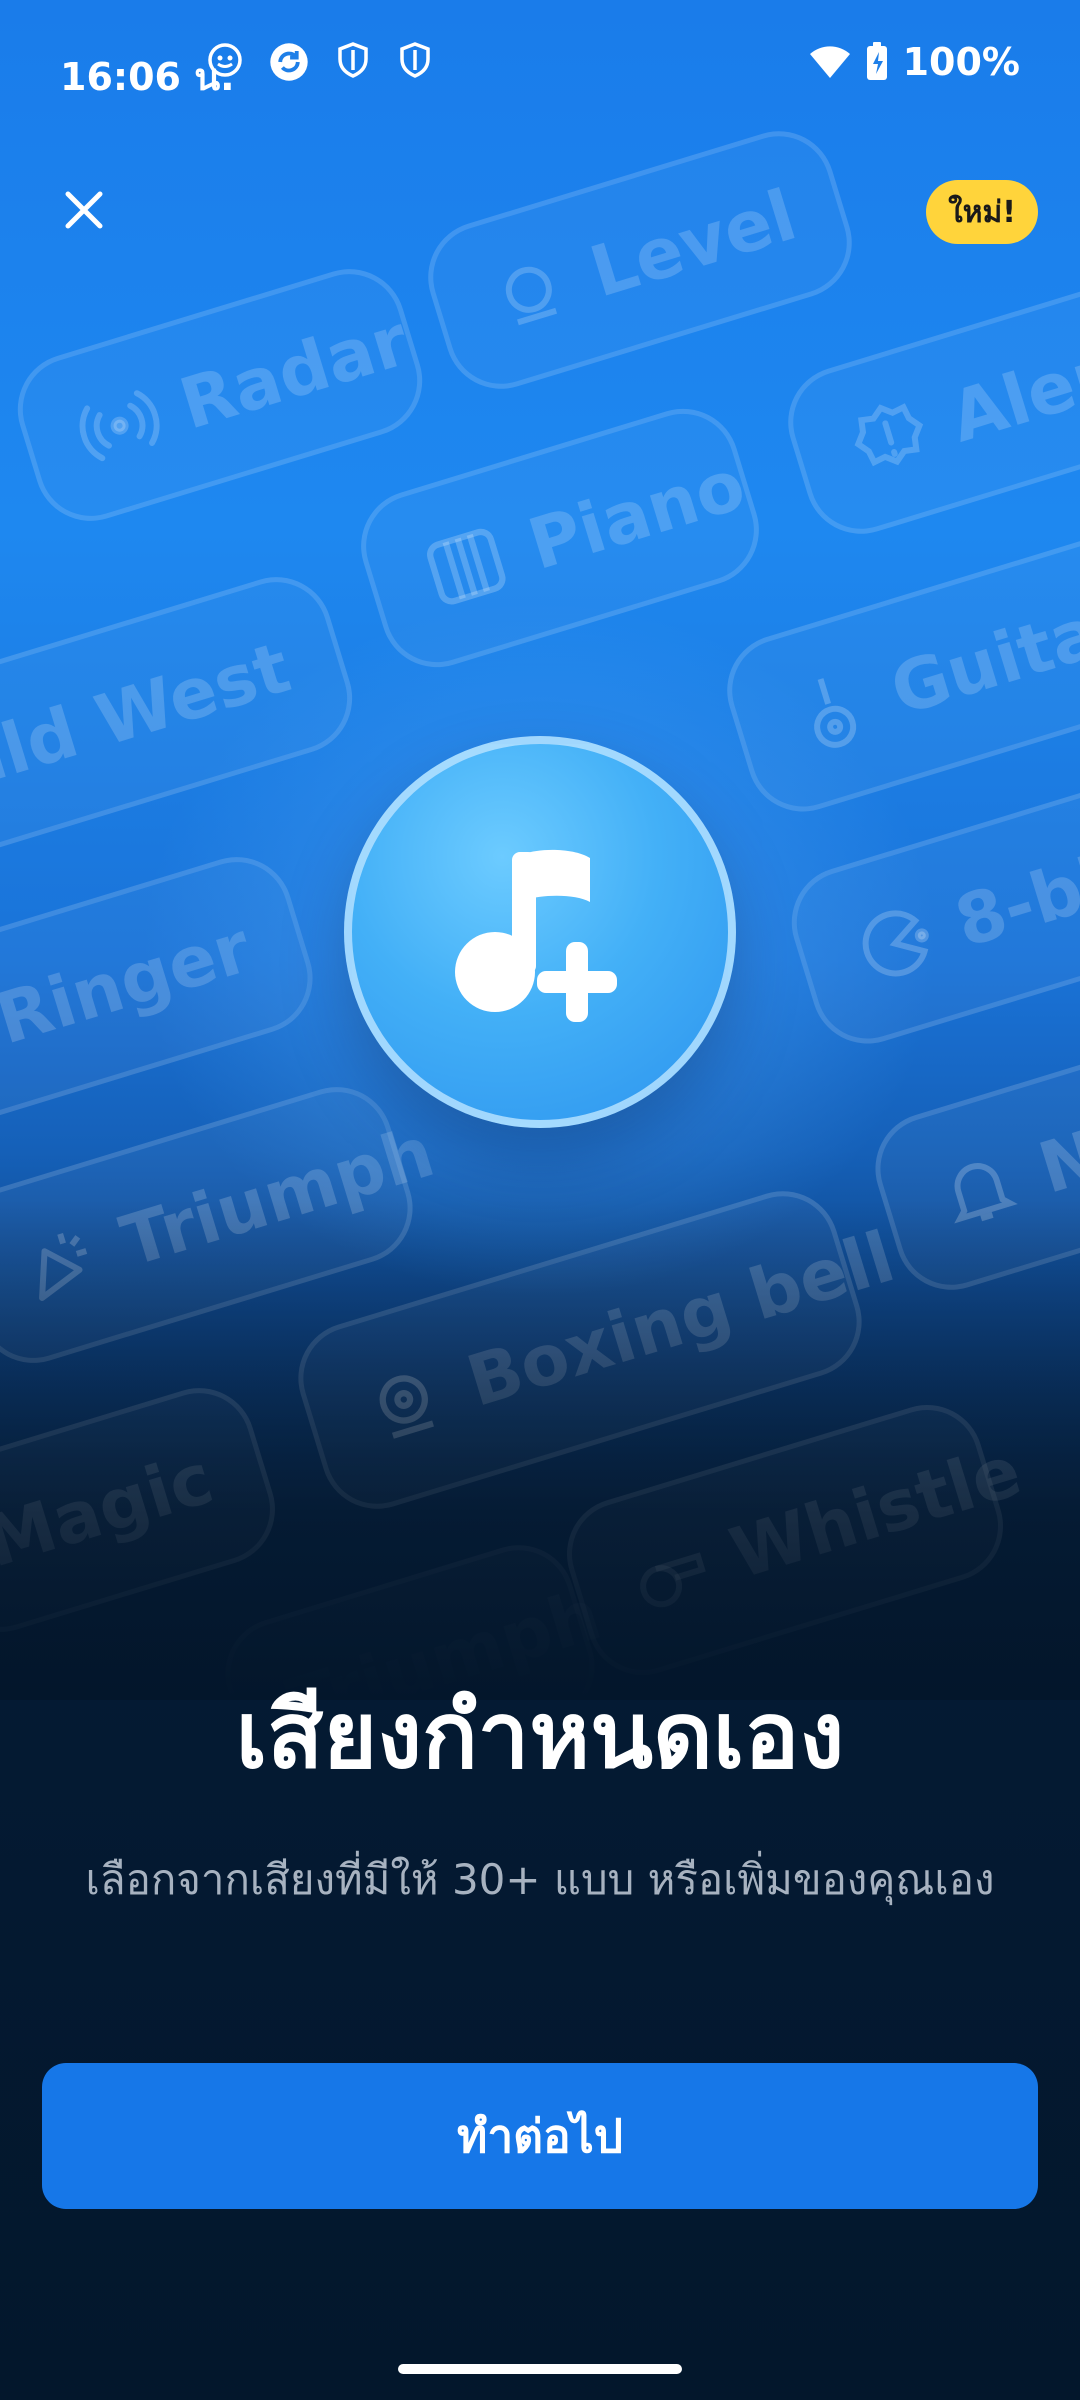  What do you see at coordinates (540, 2369) in the screenshot?
I see `home-indicator` at bounding box center [540, 2369].